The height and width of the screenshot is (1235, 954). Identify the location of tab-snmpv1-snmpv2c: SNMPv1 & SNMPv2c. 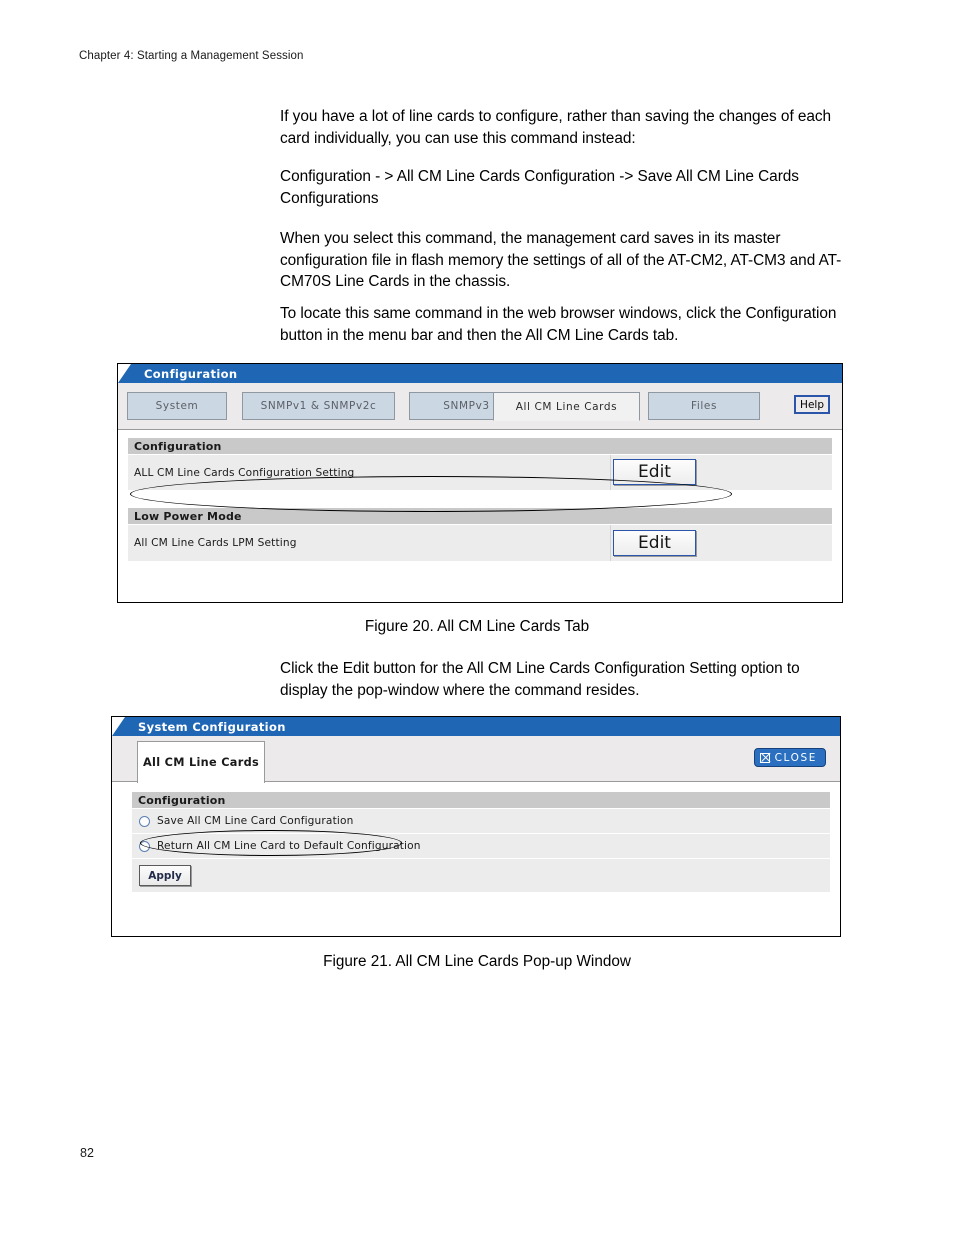
(318, 406).